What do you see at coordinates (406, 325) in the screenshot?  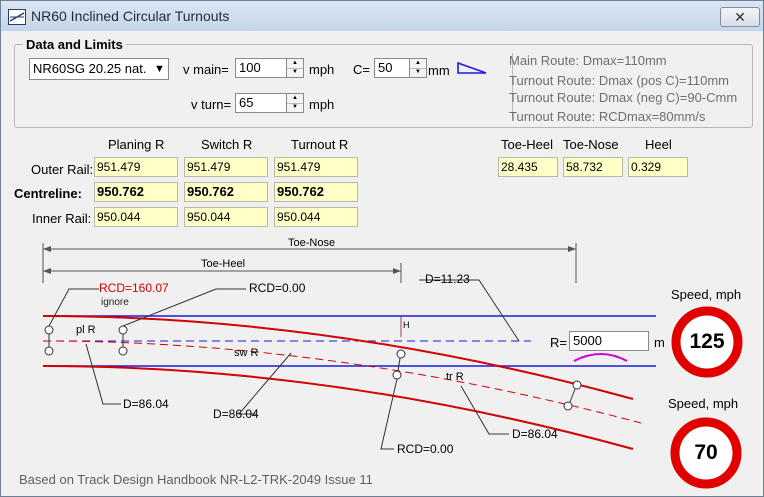 I see `h-label: H` at bounding box center [406, 325].